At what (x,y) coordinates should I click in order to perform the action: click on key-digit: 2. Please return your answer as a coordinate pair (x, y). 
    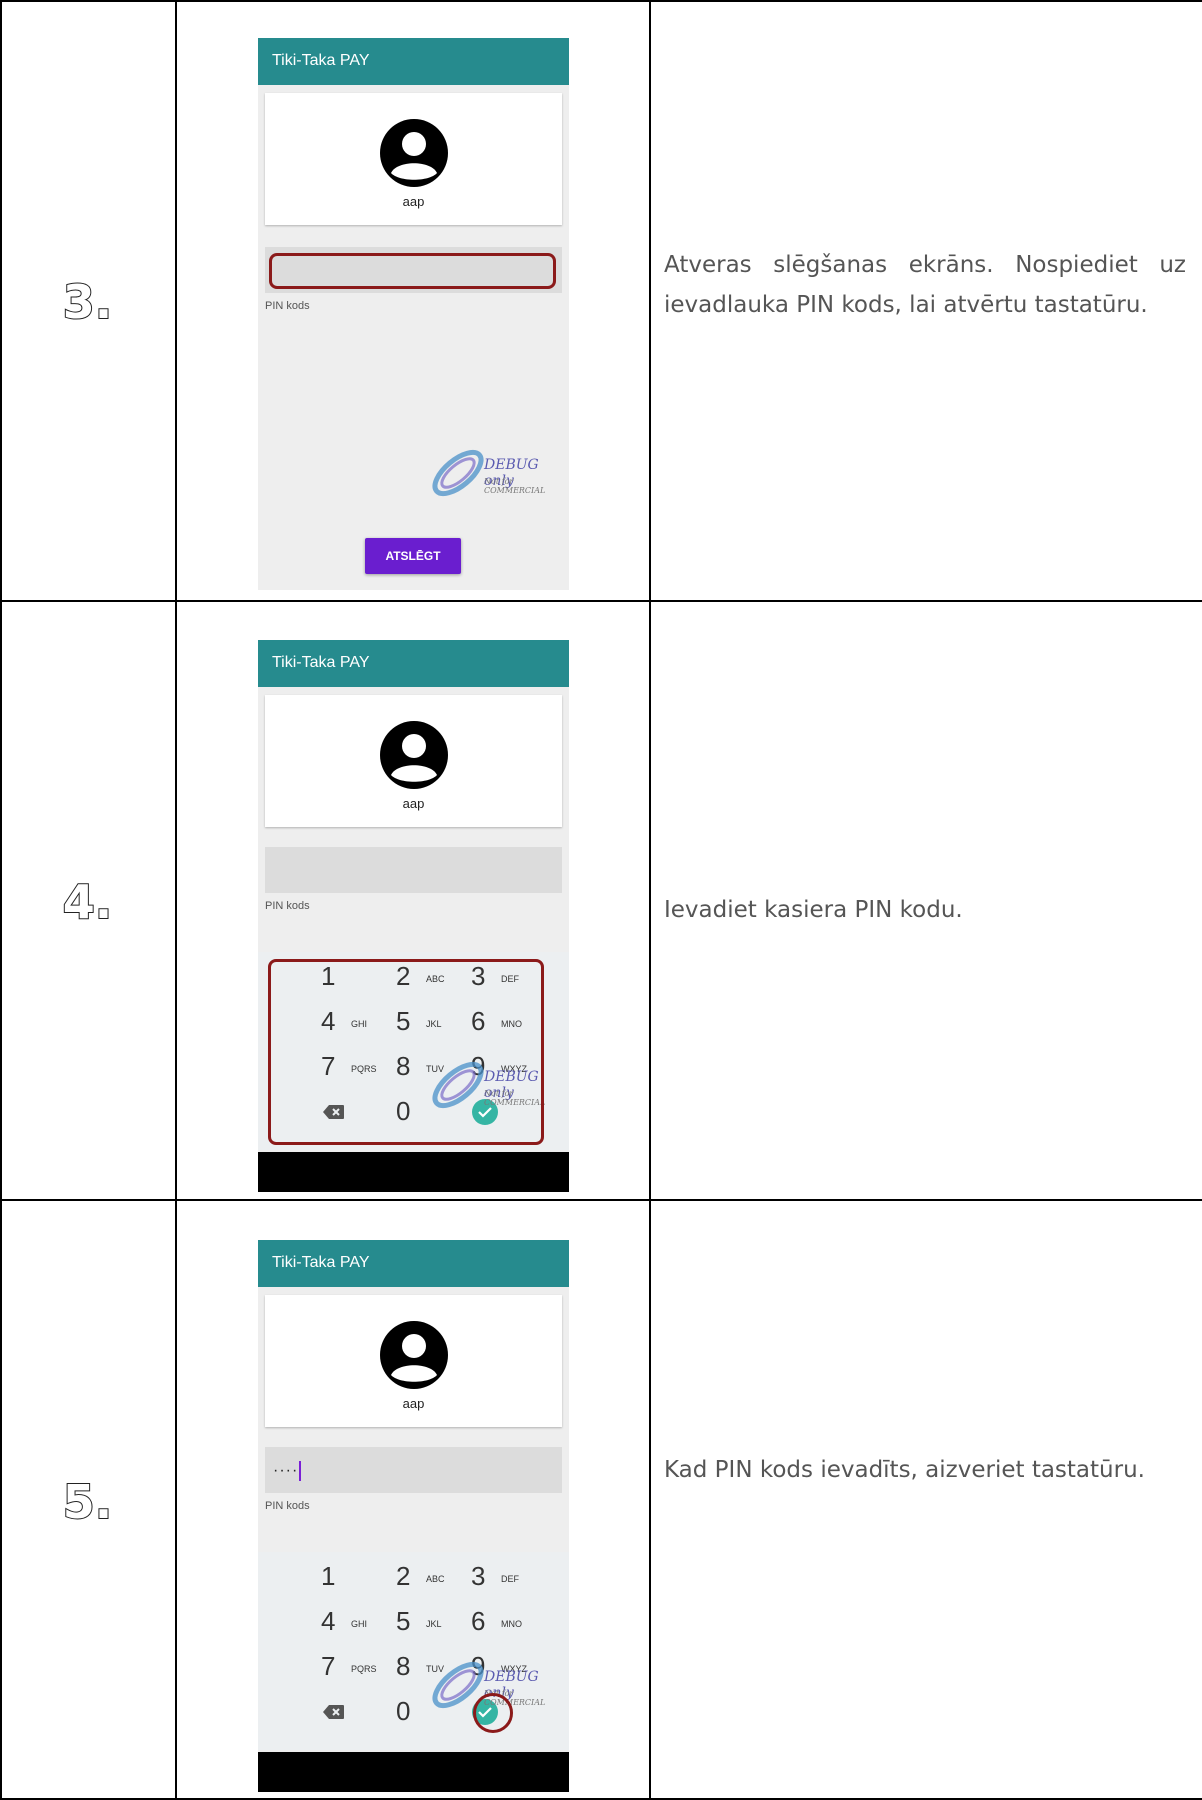
    Looking at the image, I should click on (403, 1576).